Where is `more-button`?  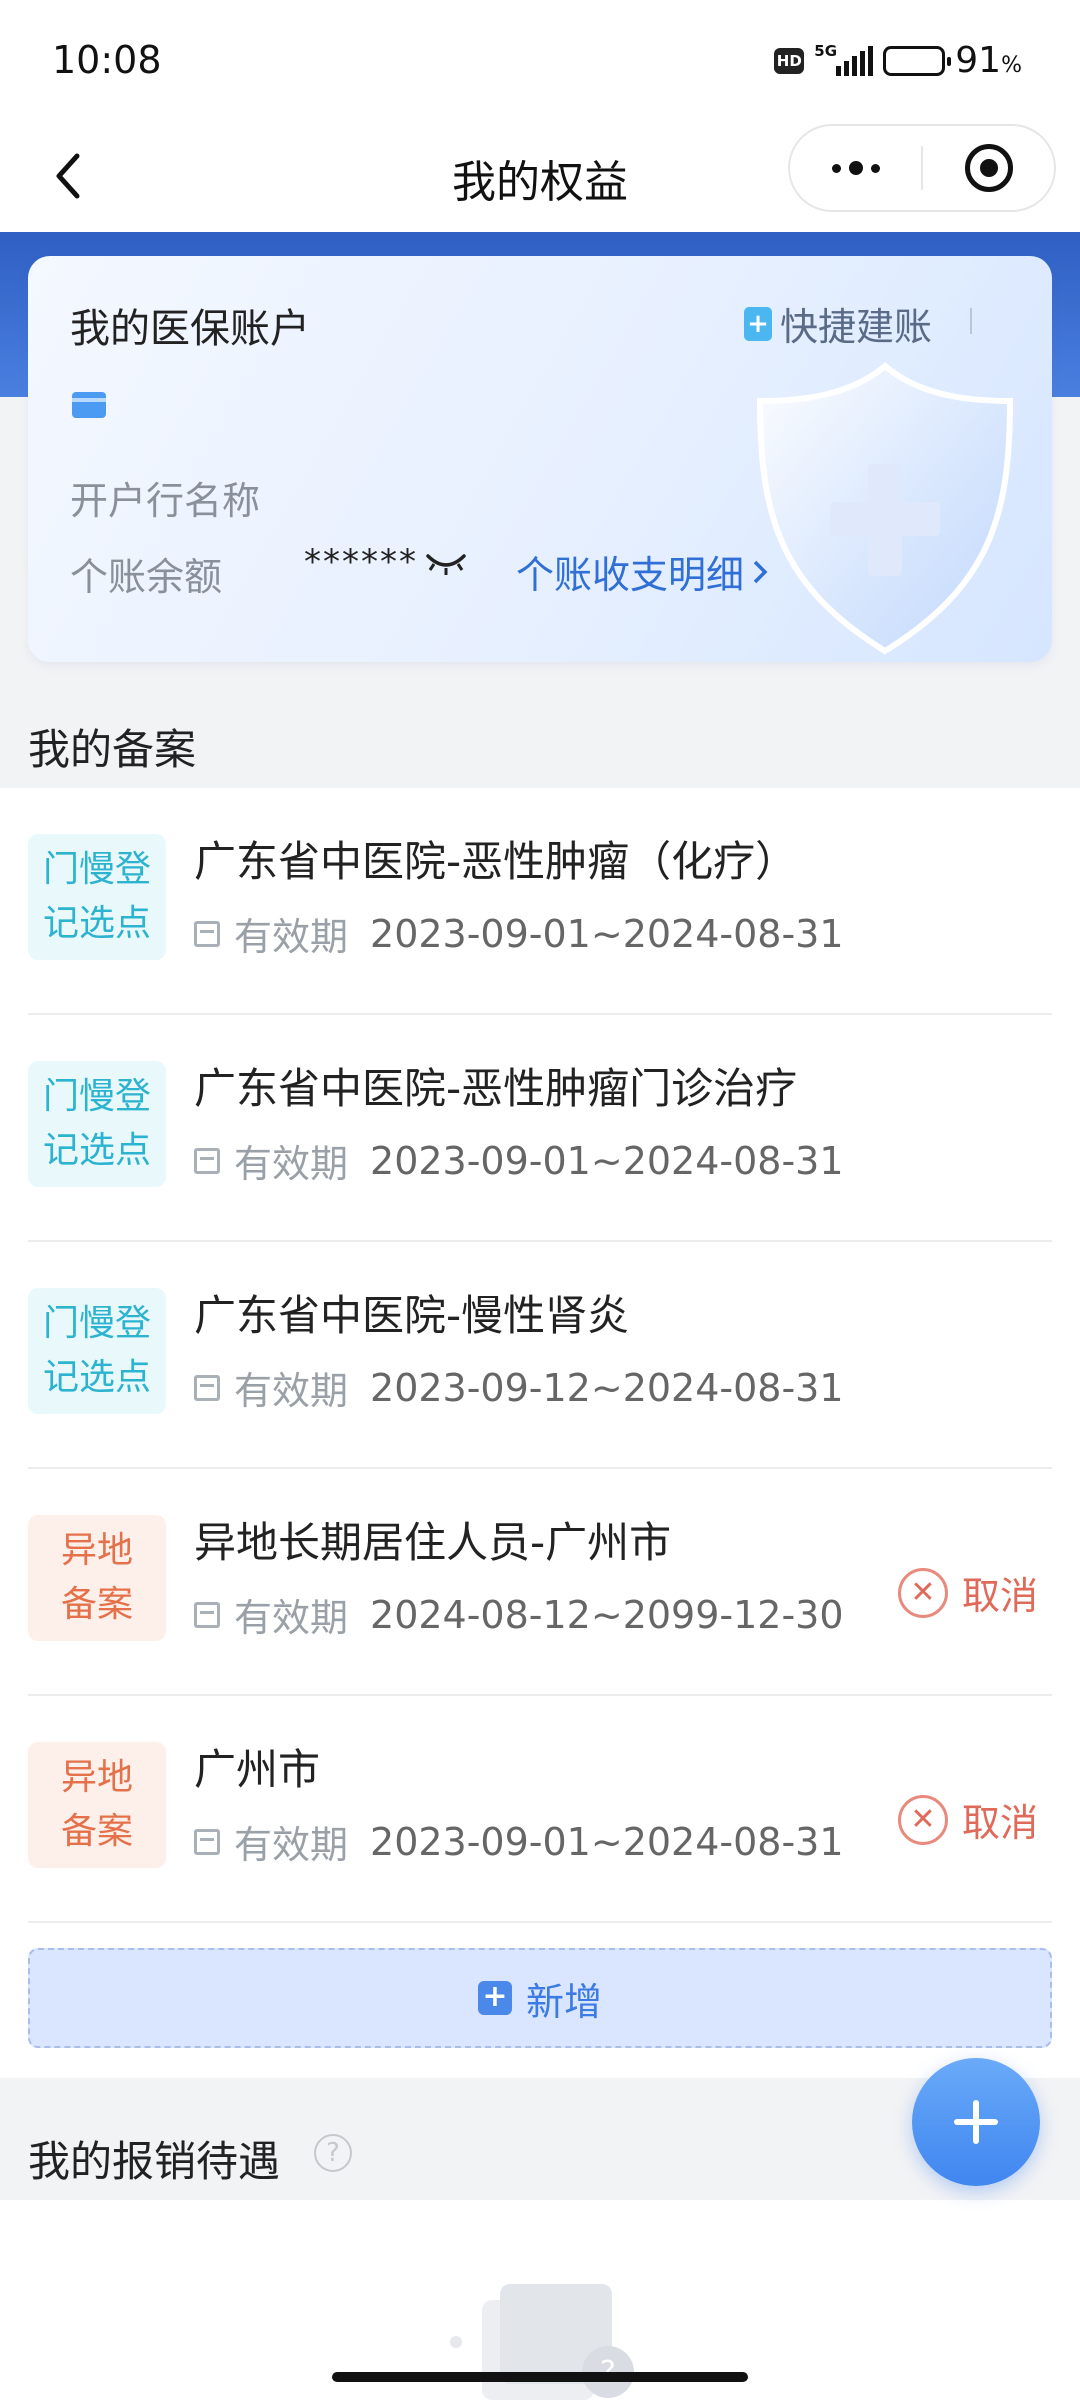 more-button is located at coordinates (855, 168).